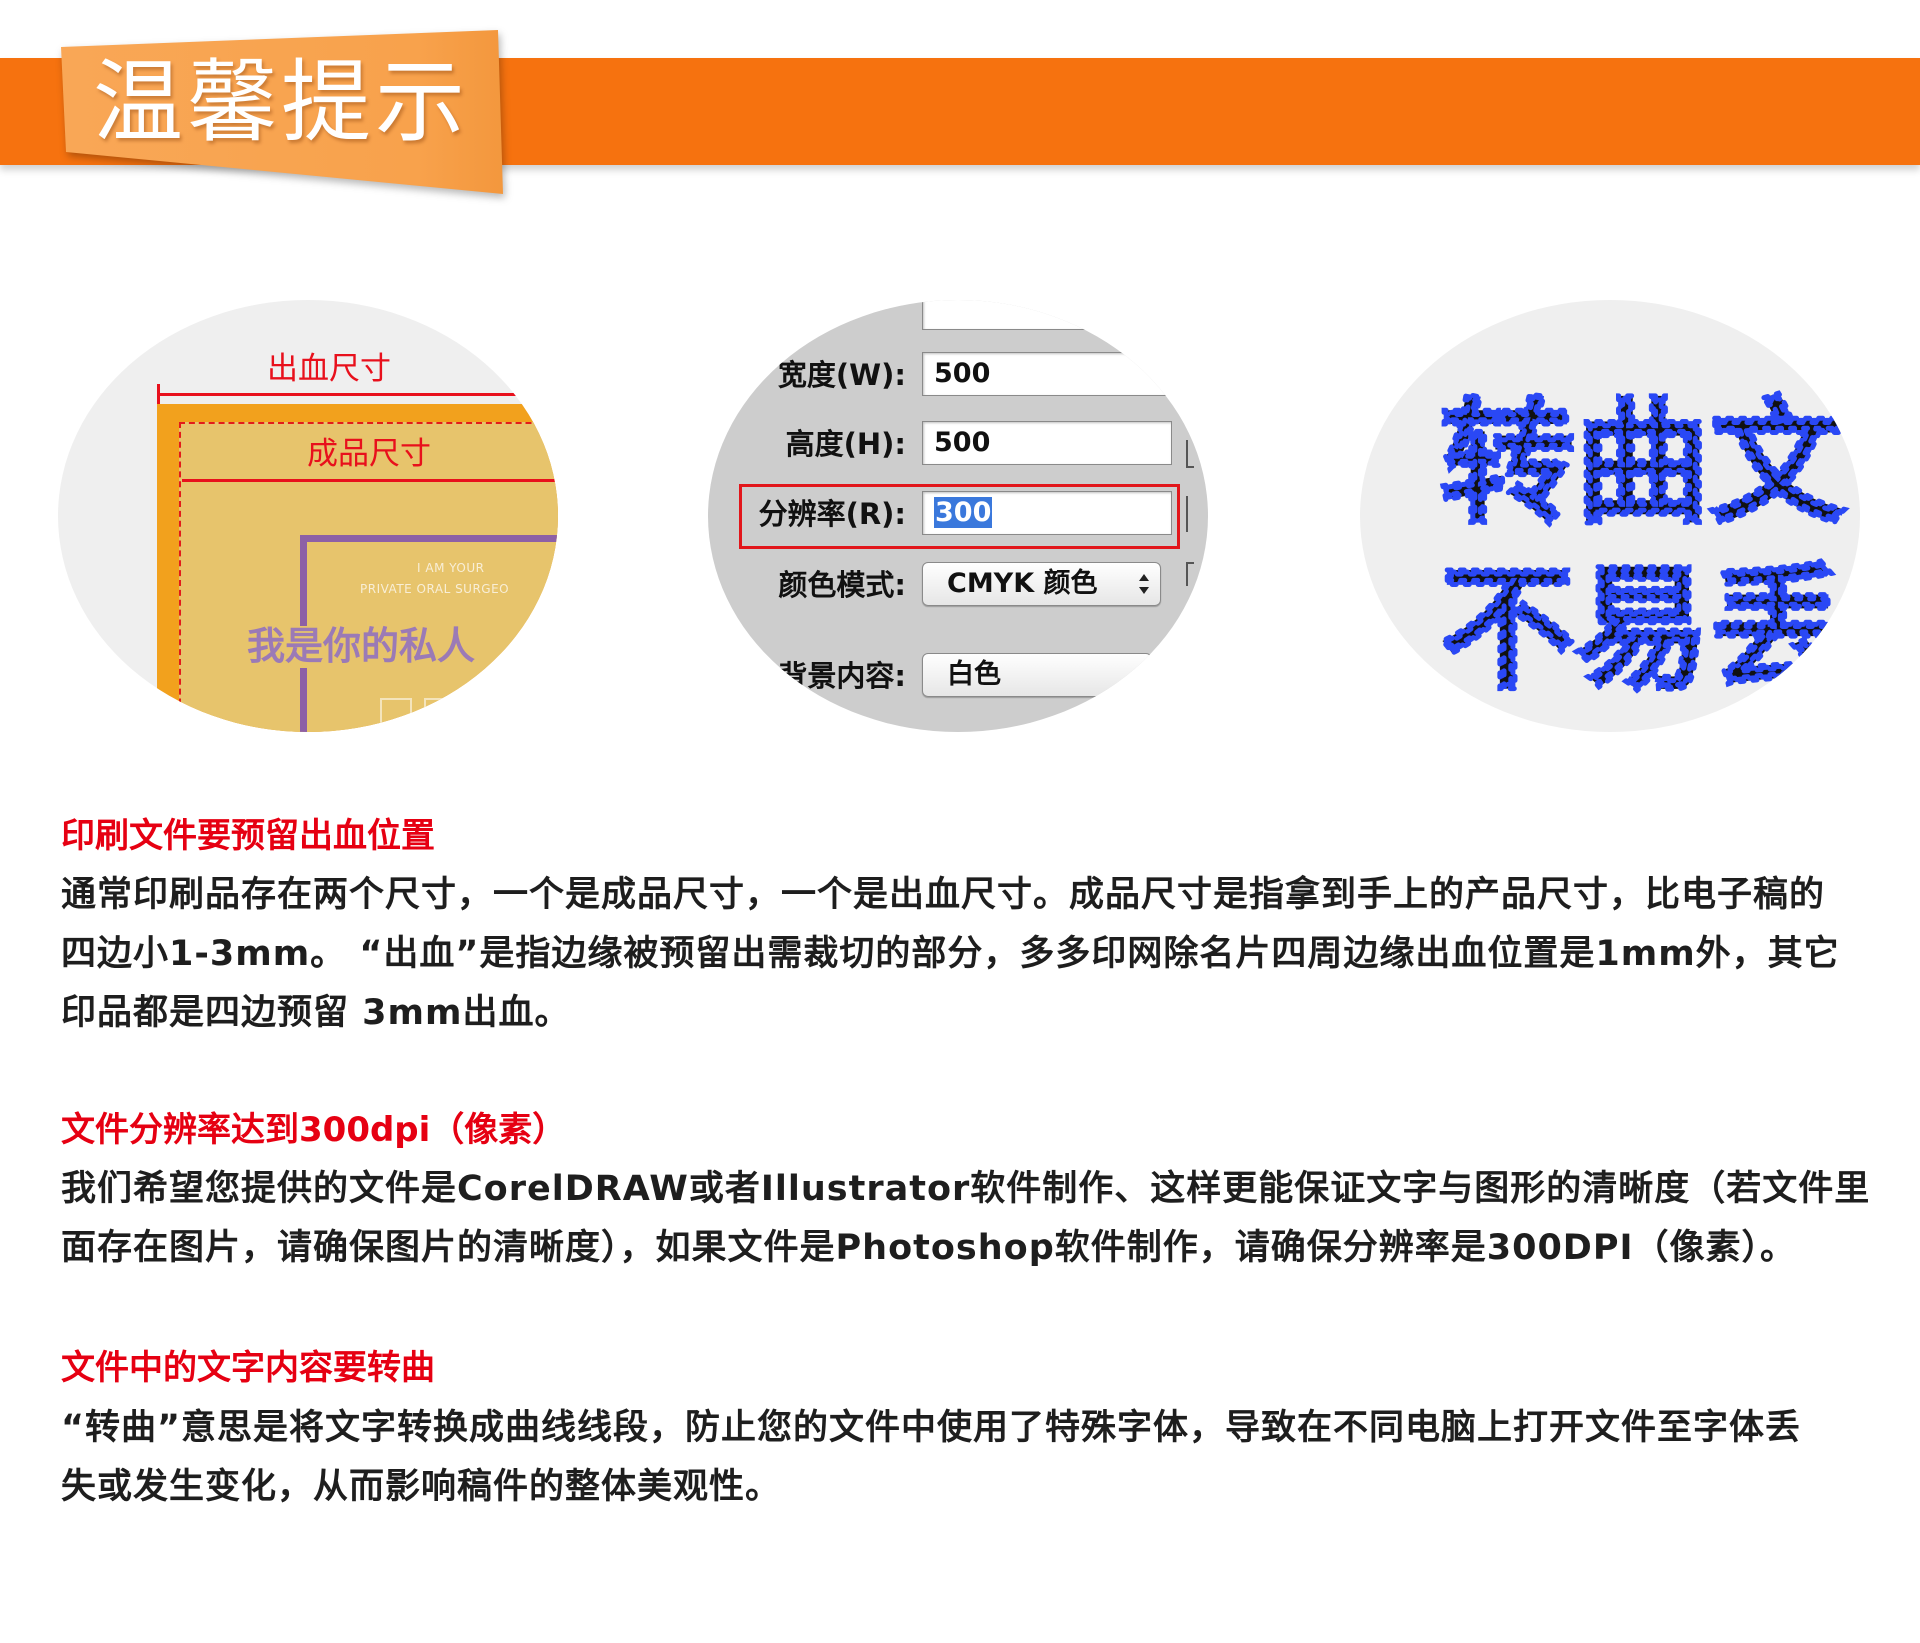 The height and width of the screenshot is (1643, 1920). Describe the element at coordinates (1642, 463) in the screenshot. I see `outlined-text-line-1: 转曲文` at that location.